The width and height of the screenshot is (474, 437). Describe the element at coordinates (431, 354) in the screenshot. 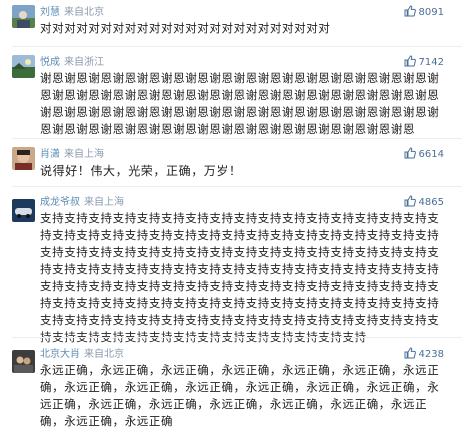

I see `like-count: 4238` at that location.